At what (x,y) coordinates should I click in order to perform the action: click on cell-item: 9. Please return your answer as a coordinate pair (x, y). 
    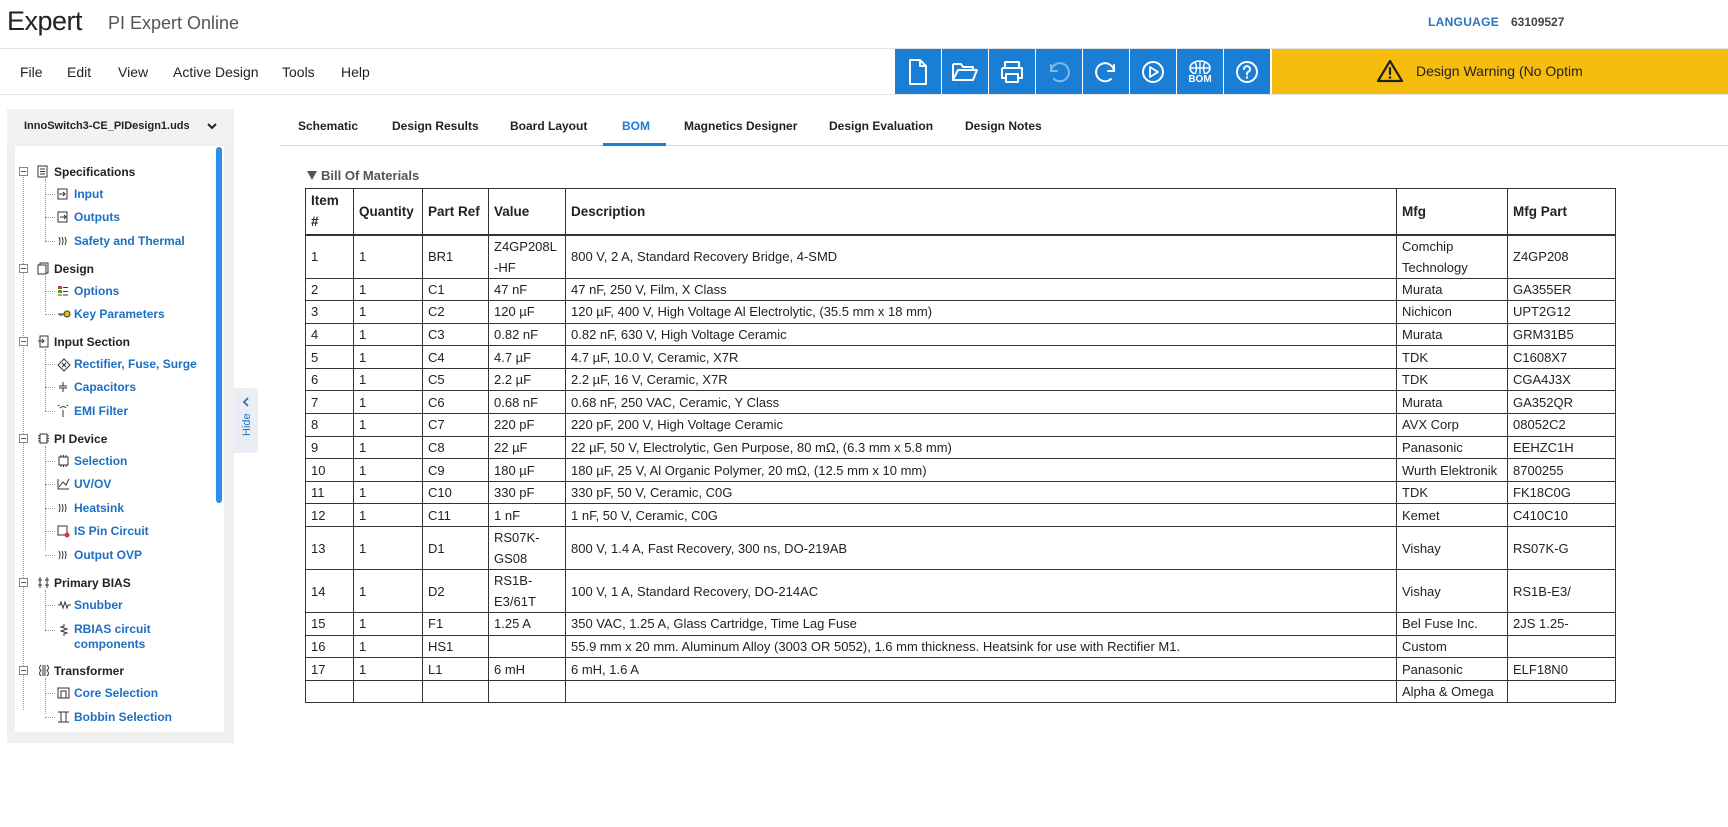
    Looking at the image, I should click on (329, 447).